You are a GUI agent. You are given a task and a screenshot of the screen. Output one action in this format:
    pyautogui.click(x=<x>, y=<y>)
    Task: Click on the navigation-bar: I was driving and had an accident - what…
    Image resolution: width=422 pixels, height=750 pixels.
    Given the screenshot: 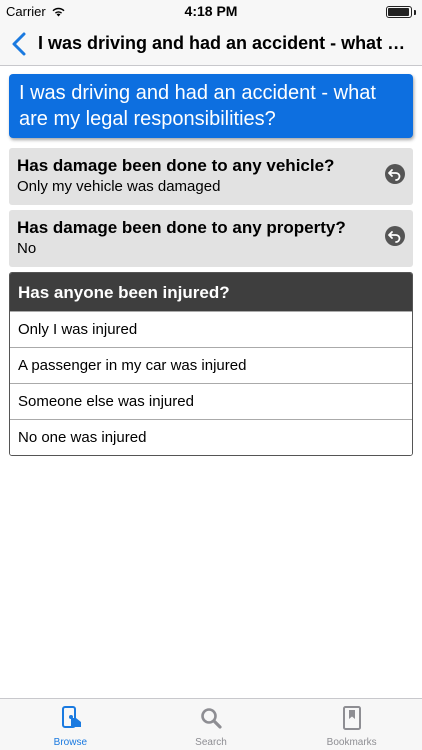 What is the action you would take?
    pyautogui.click(x=211, y=44)
    